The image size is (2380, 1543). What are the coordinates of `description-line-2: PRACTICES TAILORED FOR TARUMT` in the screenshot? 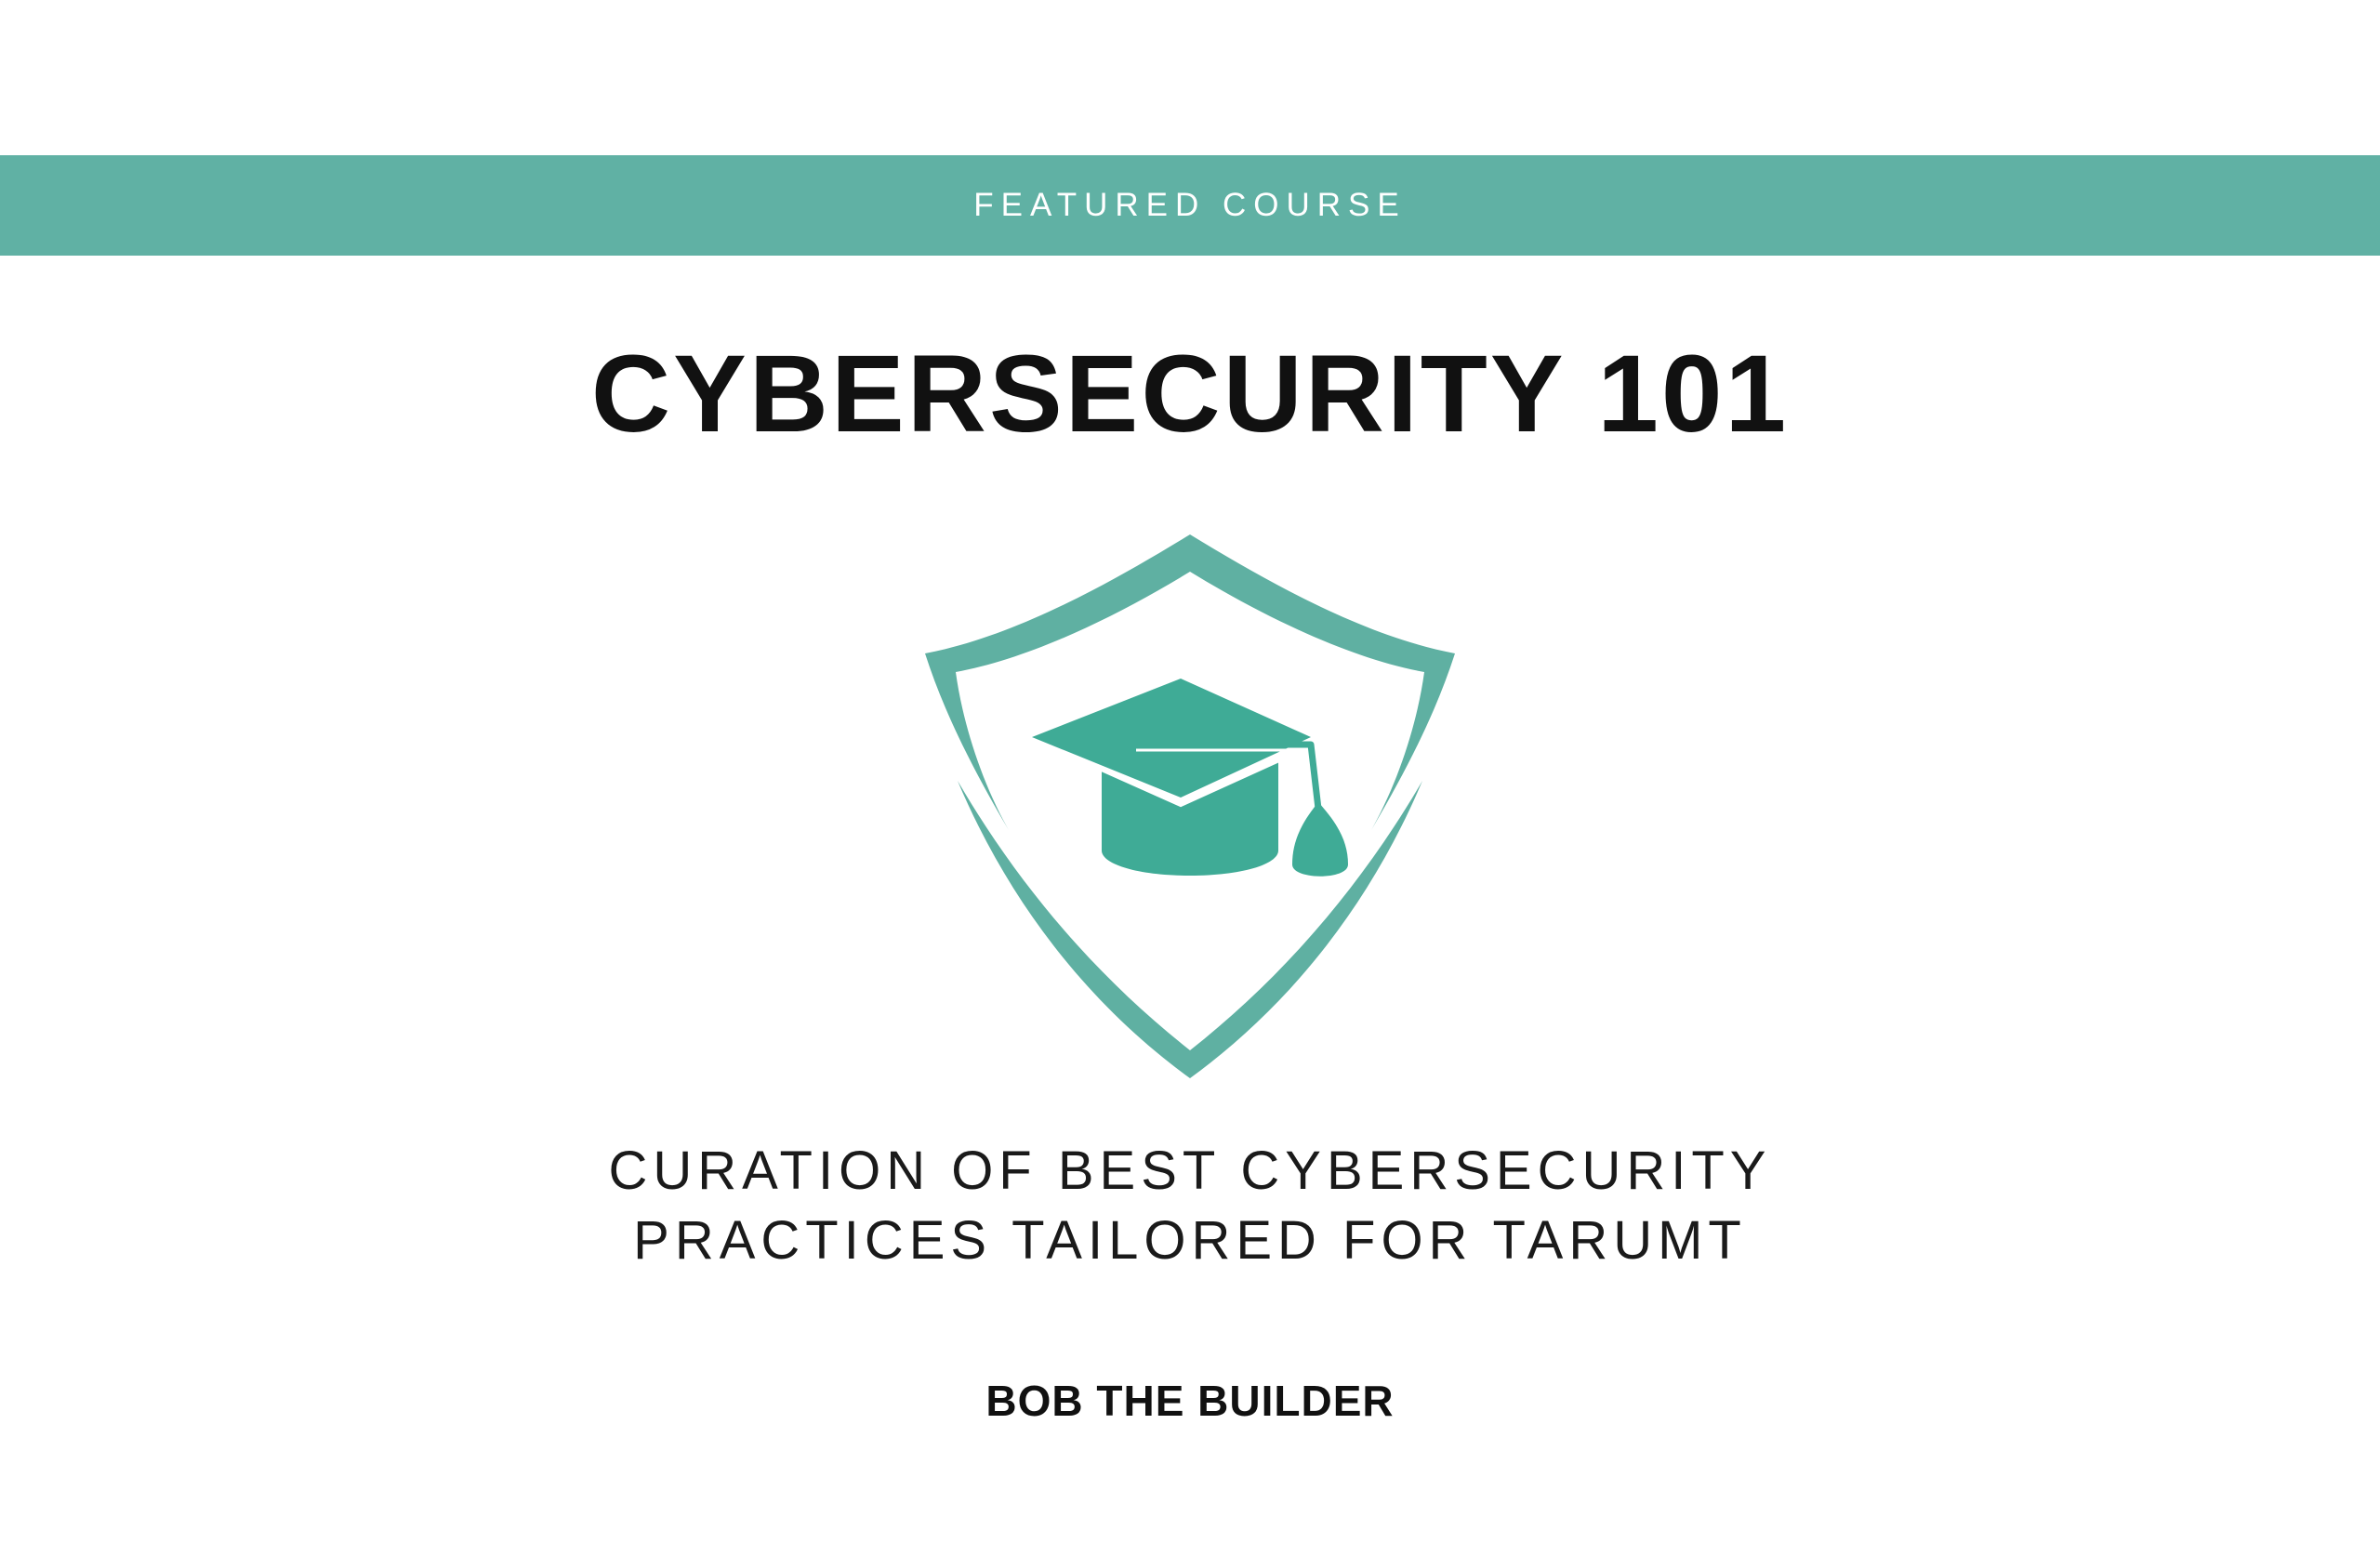 It's located at (1190, 1240).